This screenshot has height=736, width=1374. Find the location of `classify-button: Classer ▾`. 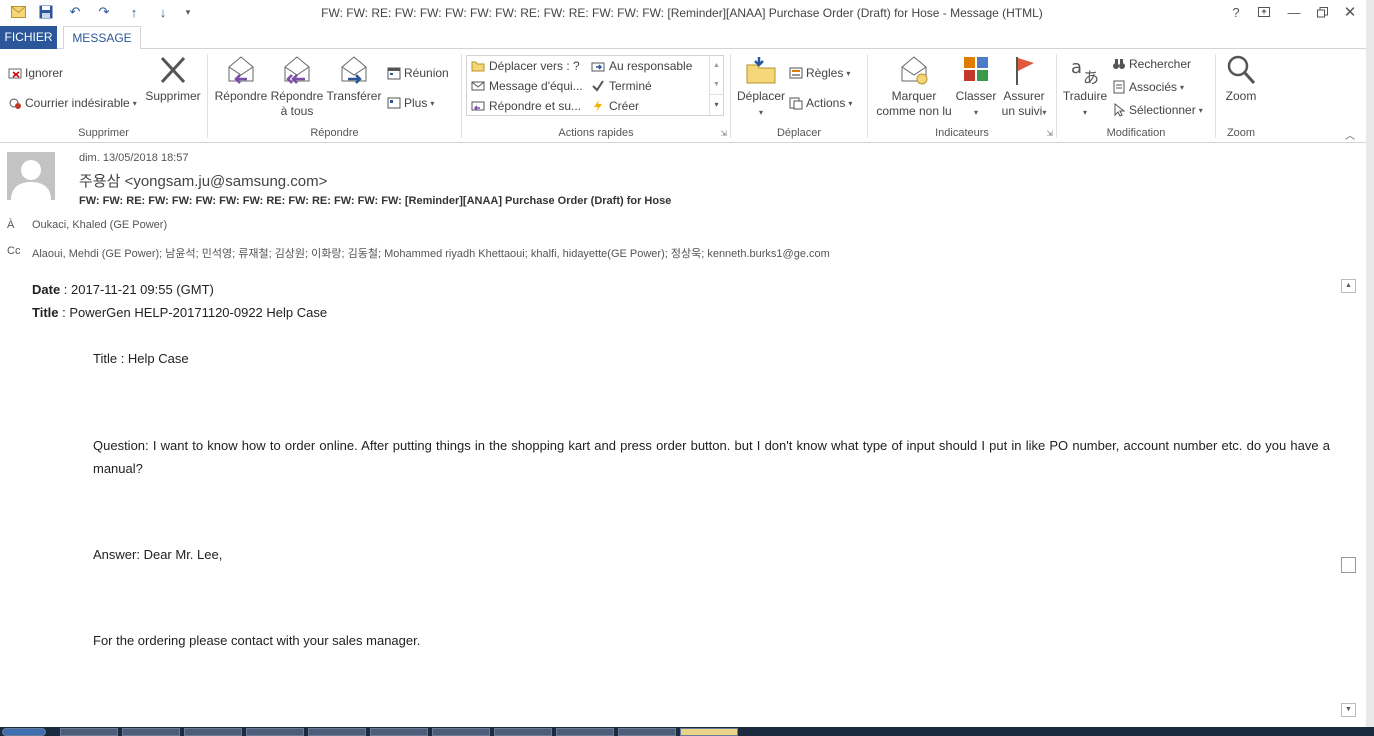

classify-button: Classer ▾ is located at coordinates (976, 86).